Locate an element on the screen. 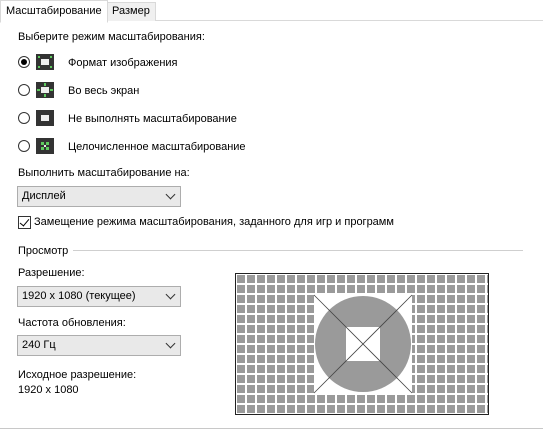  radio-no-scaling is located at coordinates (24, 118).